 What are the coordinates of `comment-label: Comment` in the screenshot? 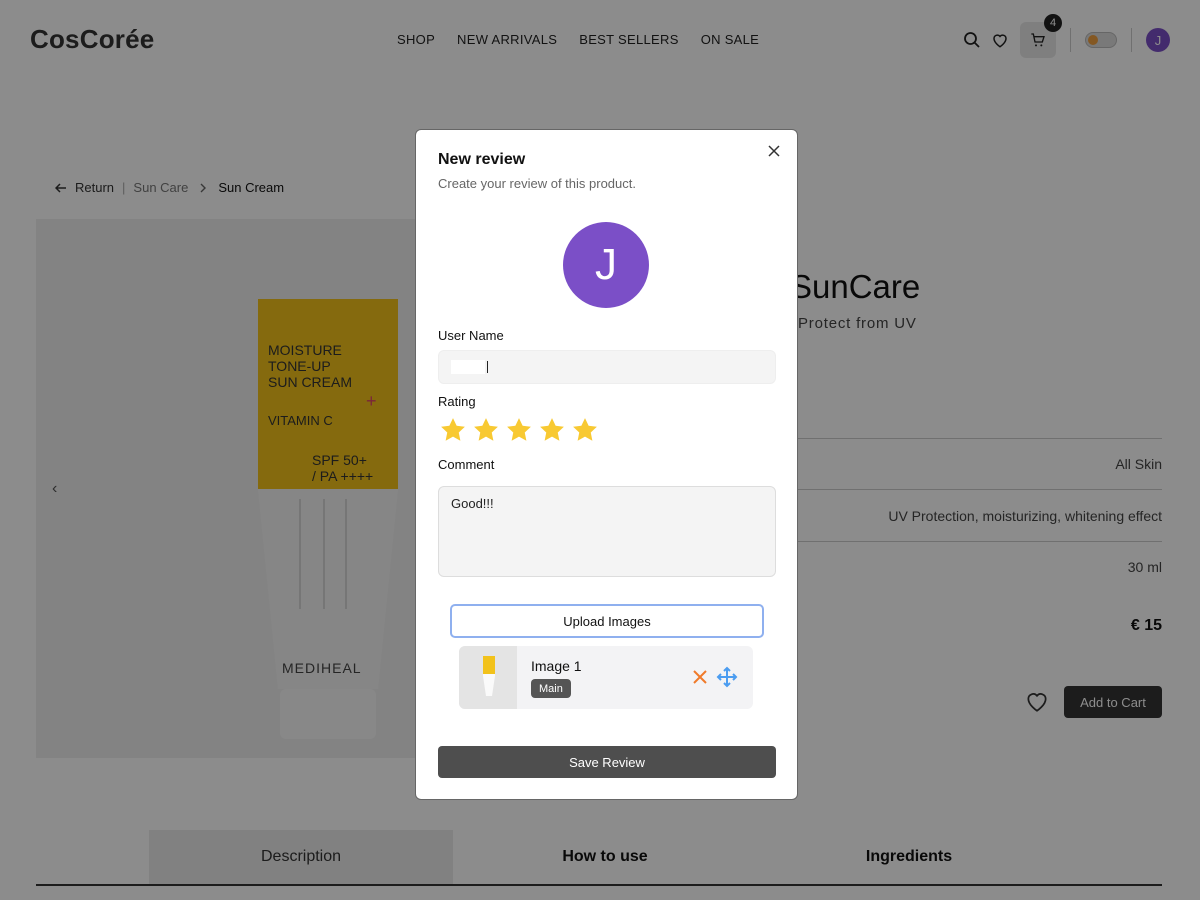 It's located at (466, 464).